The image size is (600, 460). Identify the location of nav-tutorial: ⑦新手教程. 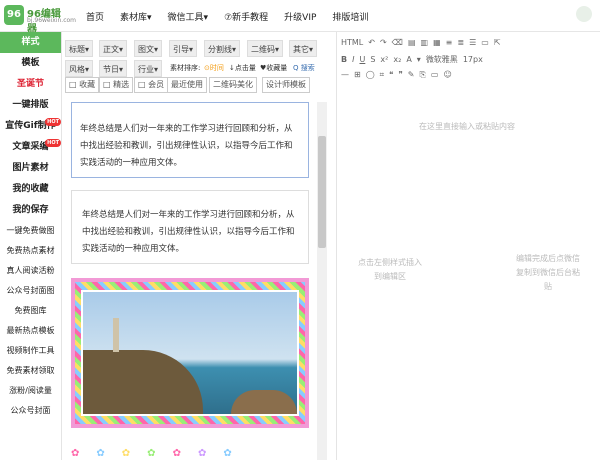
(246, 16).